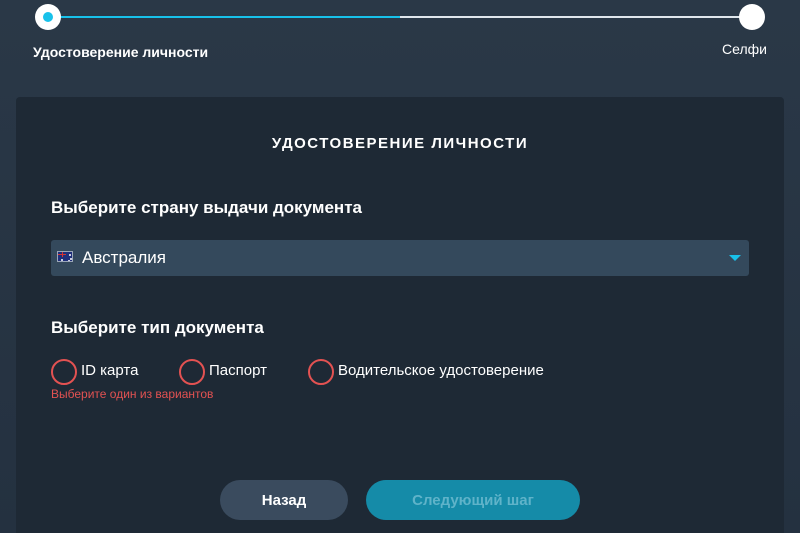  I want to click on stepper-track, so click(400, 17).